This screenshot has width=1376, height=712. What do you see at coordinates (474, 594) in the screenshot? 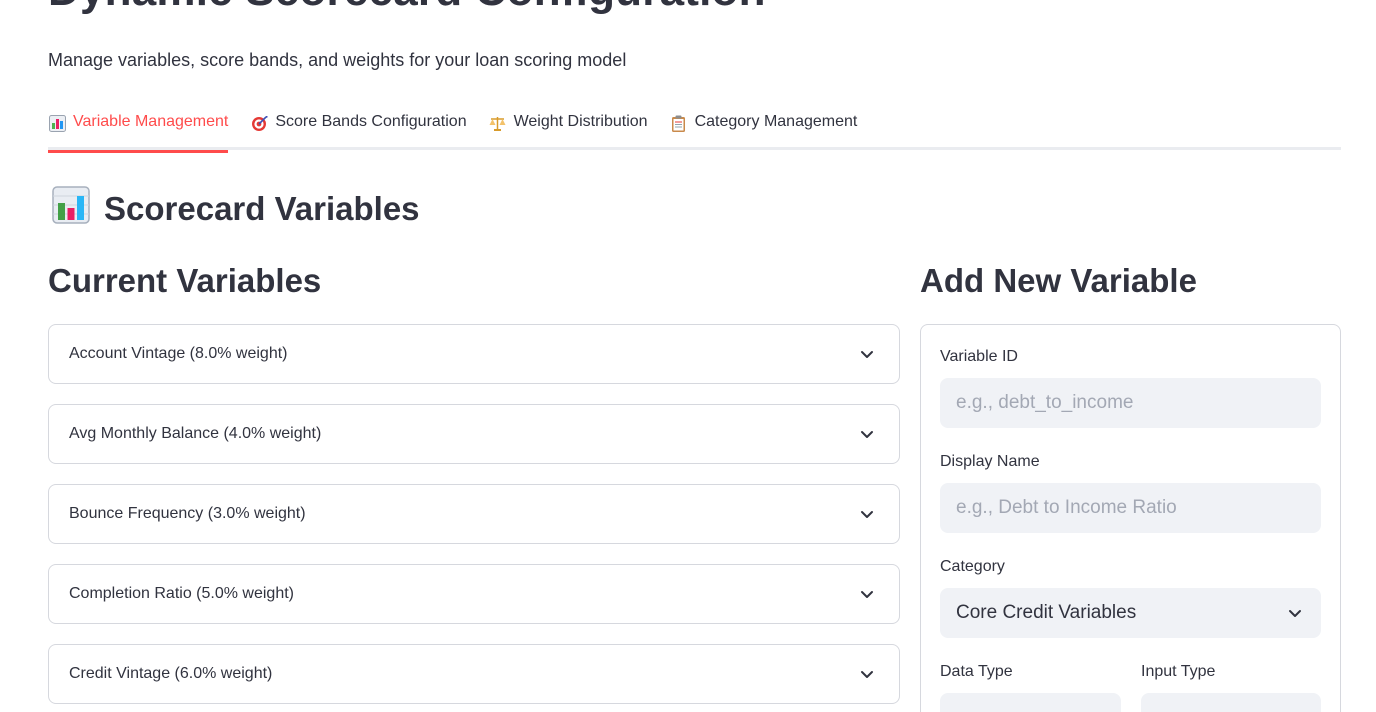
I see `variable-expander: Completion Ratio (5.0% weight)` at bounding box center [474, 594].